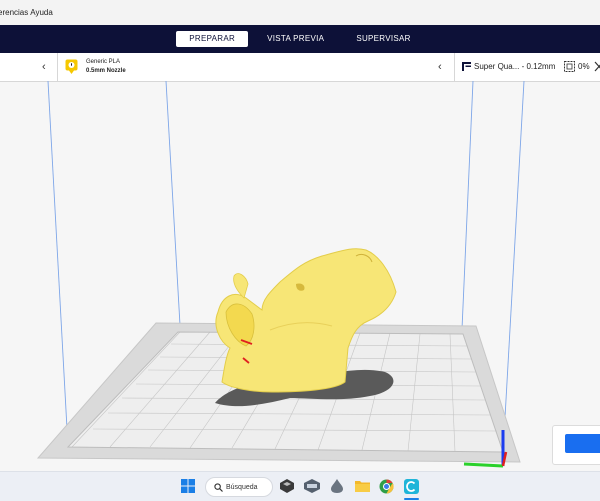 This screenshot has width=600, height=501. I want to click on x-axis, so click(483, 465).